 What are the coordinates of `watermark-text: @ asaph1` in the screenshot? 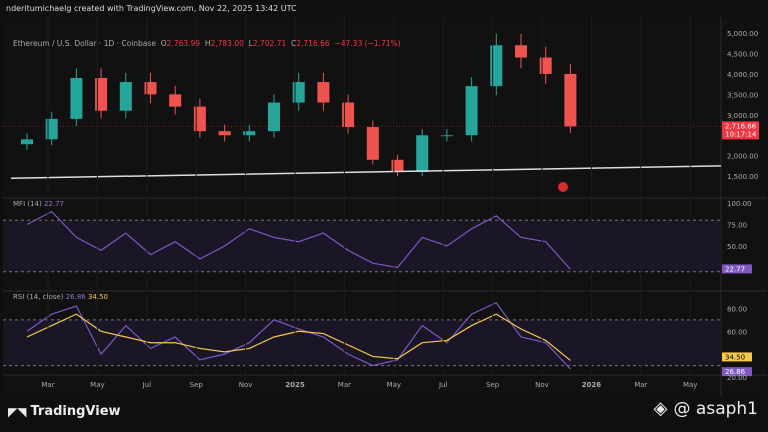 It's located at (715, 408).